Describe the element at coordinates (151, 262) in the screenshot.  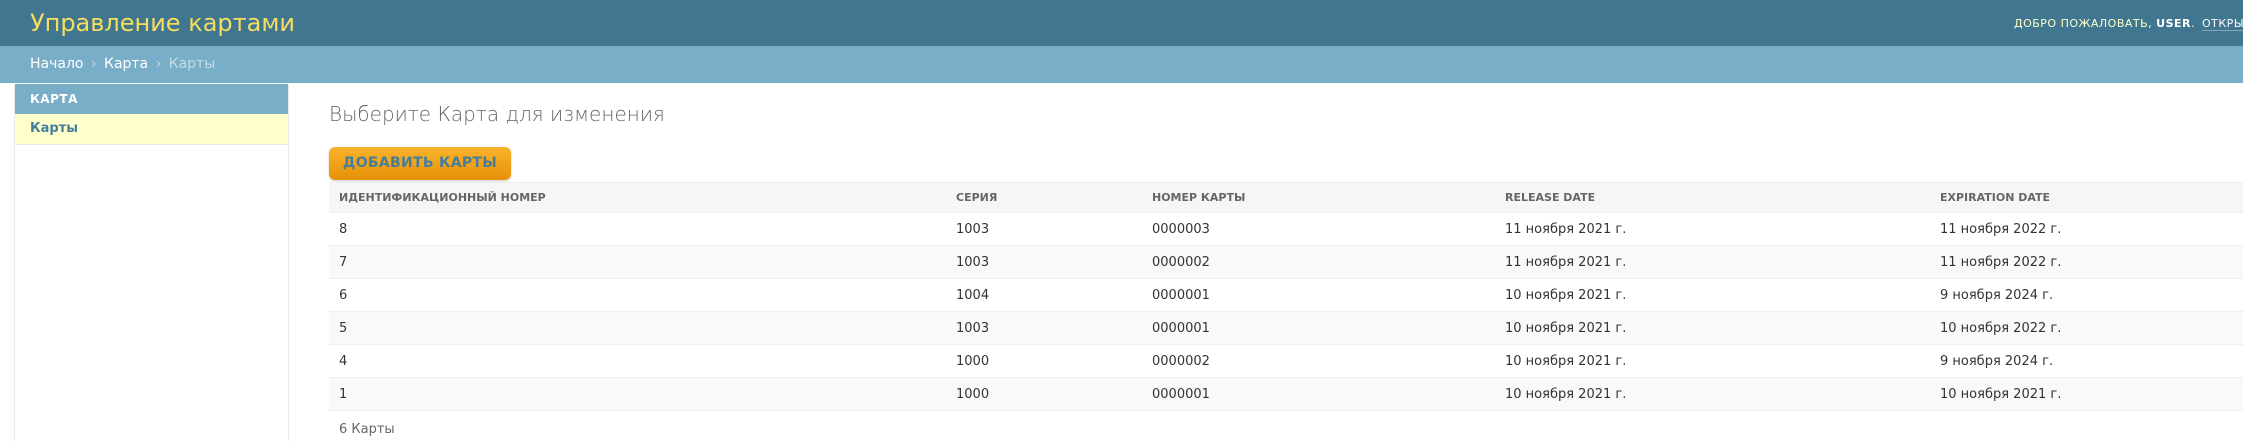
I see `sidebar-nav: Карта Карты` at that location.